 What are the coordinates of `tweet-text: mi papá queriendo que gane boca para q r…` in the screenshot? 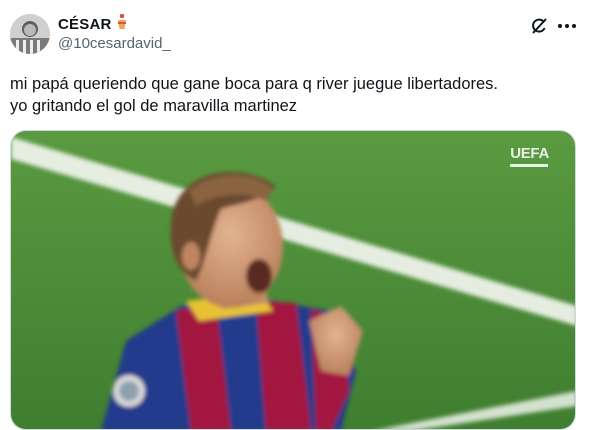 It's located at (295, 95).